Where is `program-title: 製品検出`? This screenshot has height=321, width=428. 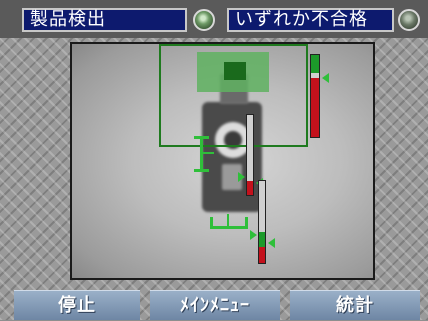 program-title: 製品検出 is located at coordinates (104, 20).